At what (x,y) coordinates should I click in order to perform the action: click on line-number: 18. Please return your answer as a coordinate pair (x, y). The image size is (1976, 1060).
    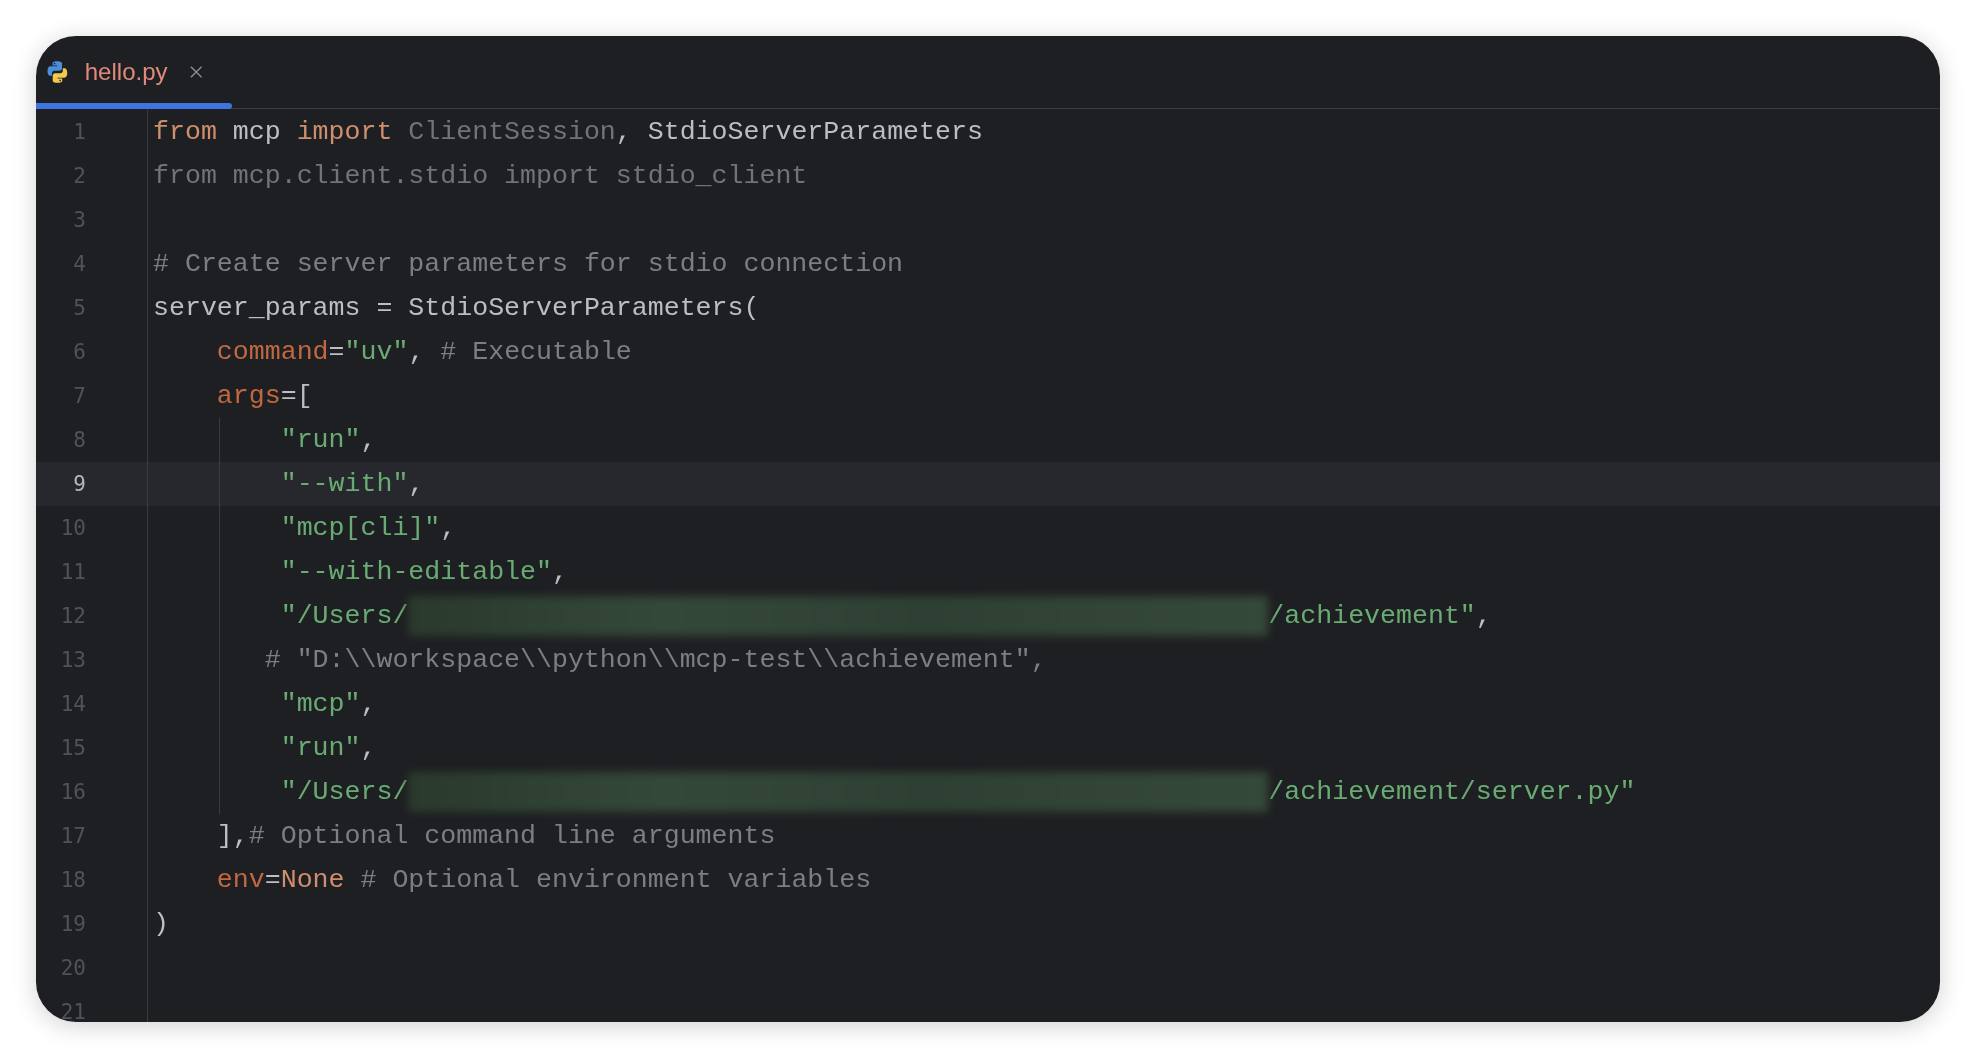
    Looking at the image, I should click on (72, 880).